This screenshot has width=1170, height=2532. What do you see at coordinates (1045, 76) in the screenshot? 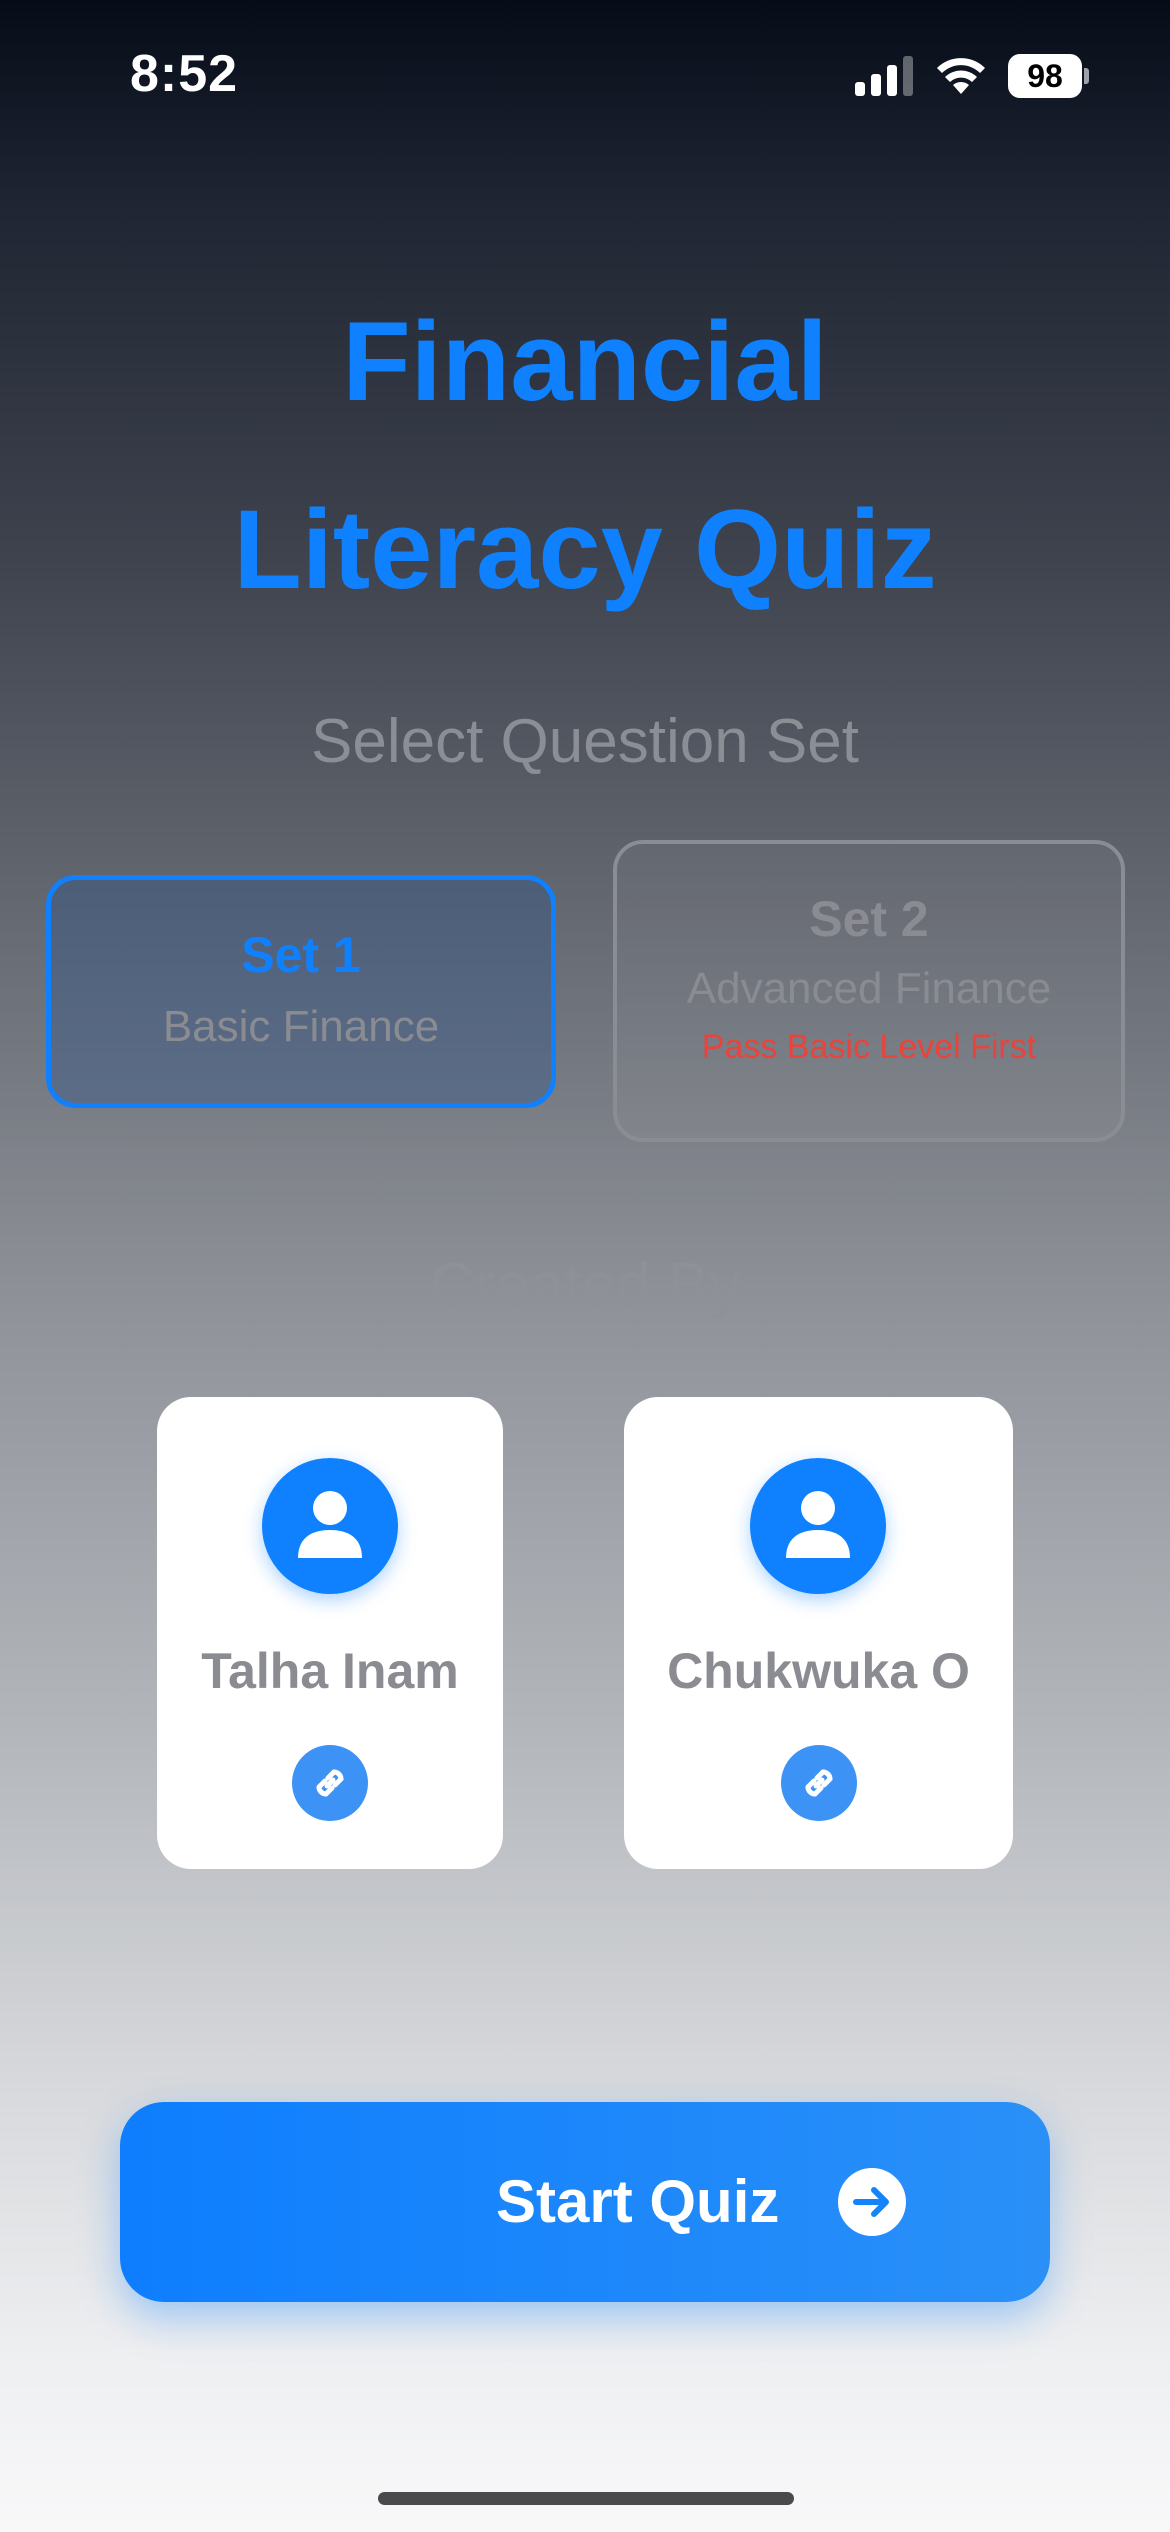
I see `battery-level: 98` at bounding box center [1045, 76].